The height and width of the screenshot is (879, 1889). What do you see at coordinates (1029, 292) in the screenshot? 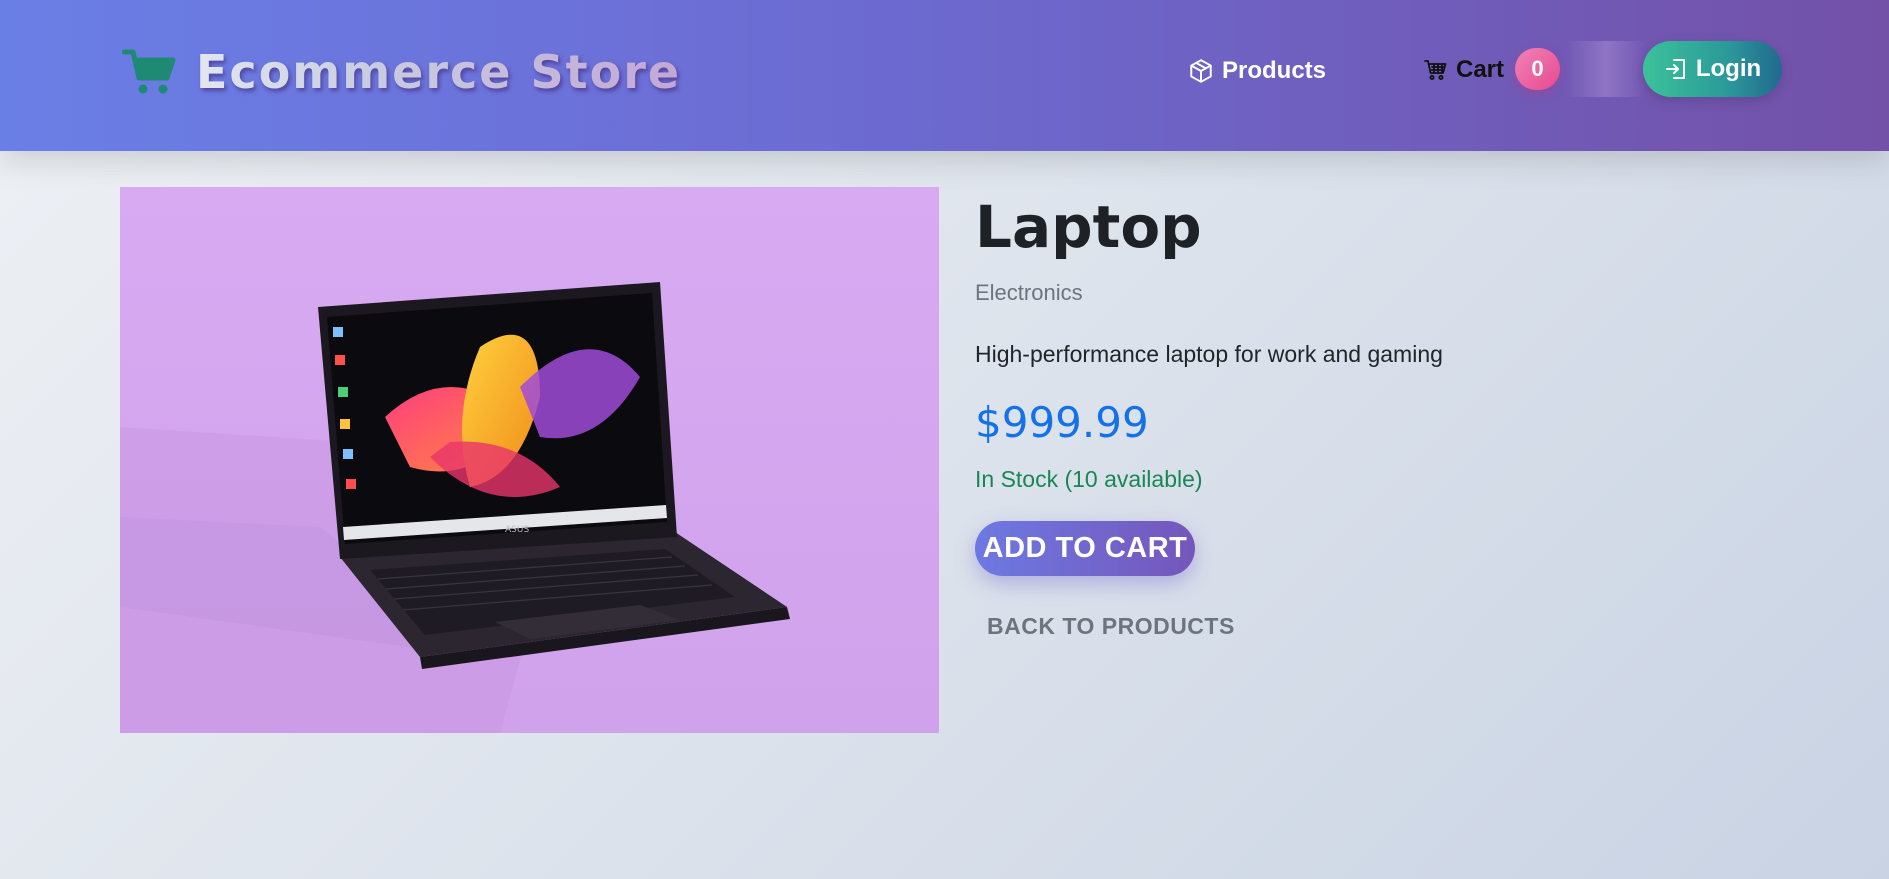
I see `product-category: Electronics` at bounding box center [1029, 292].